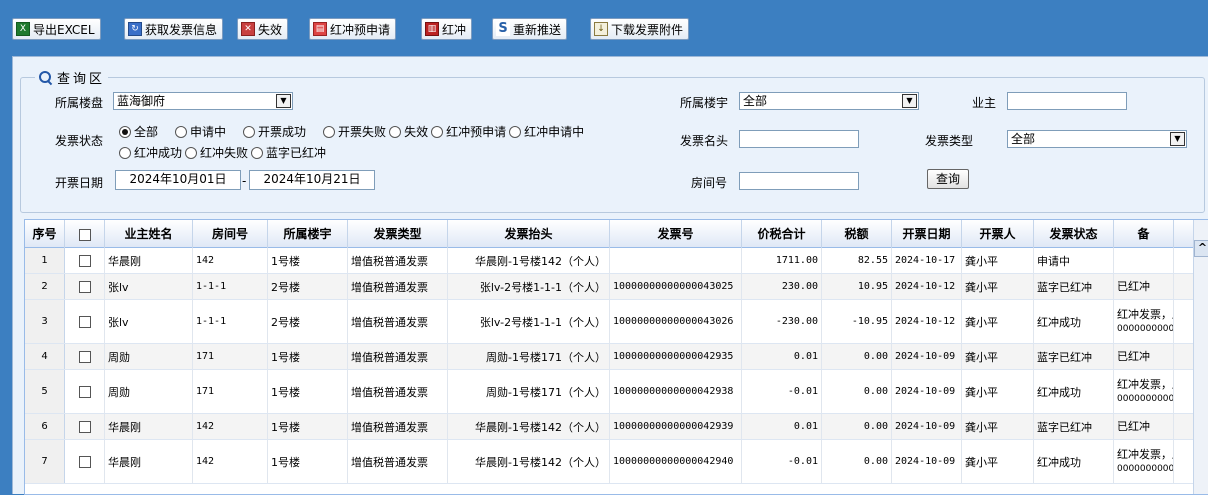 The width and height of the screenshot is (1208, 495). I want to click on red-pre-apply-button: ▤ 红冲预申请, so click(353, 29).